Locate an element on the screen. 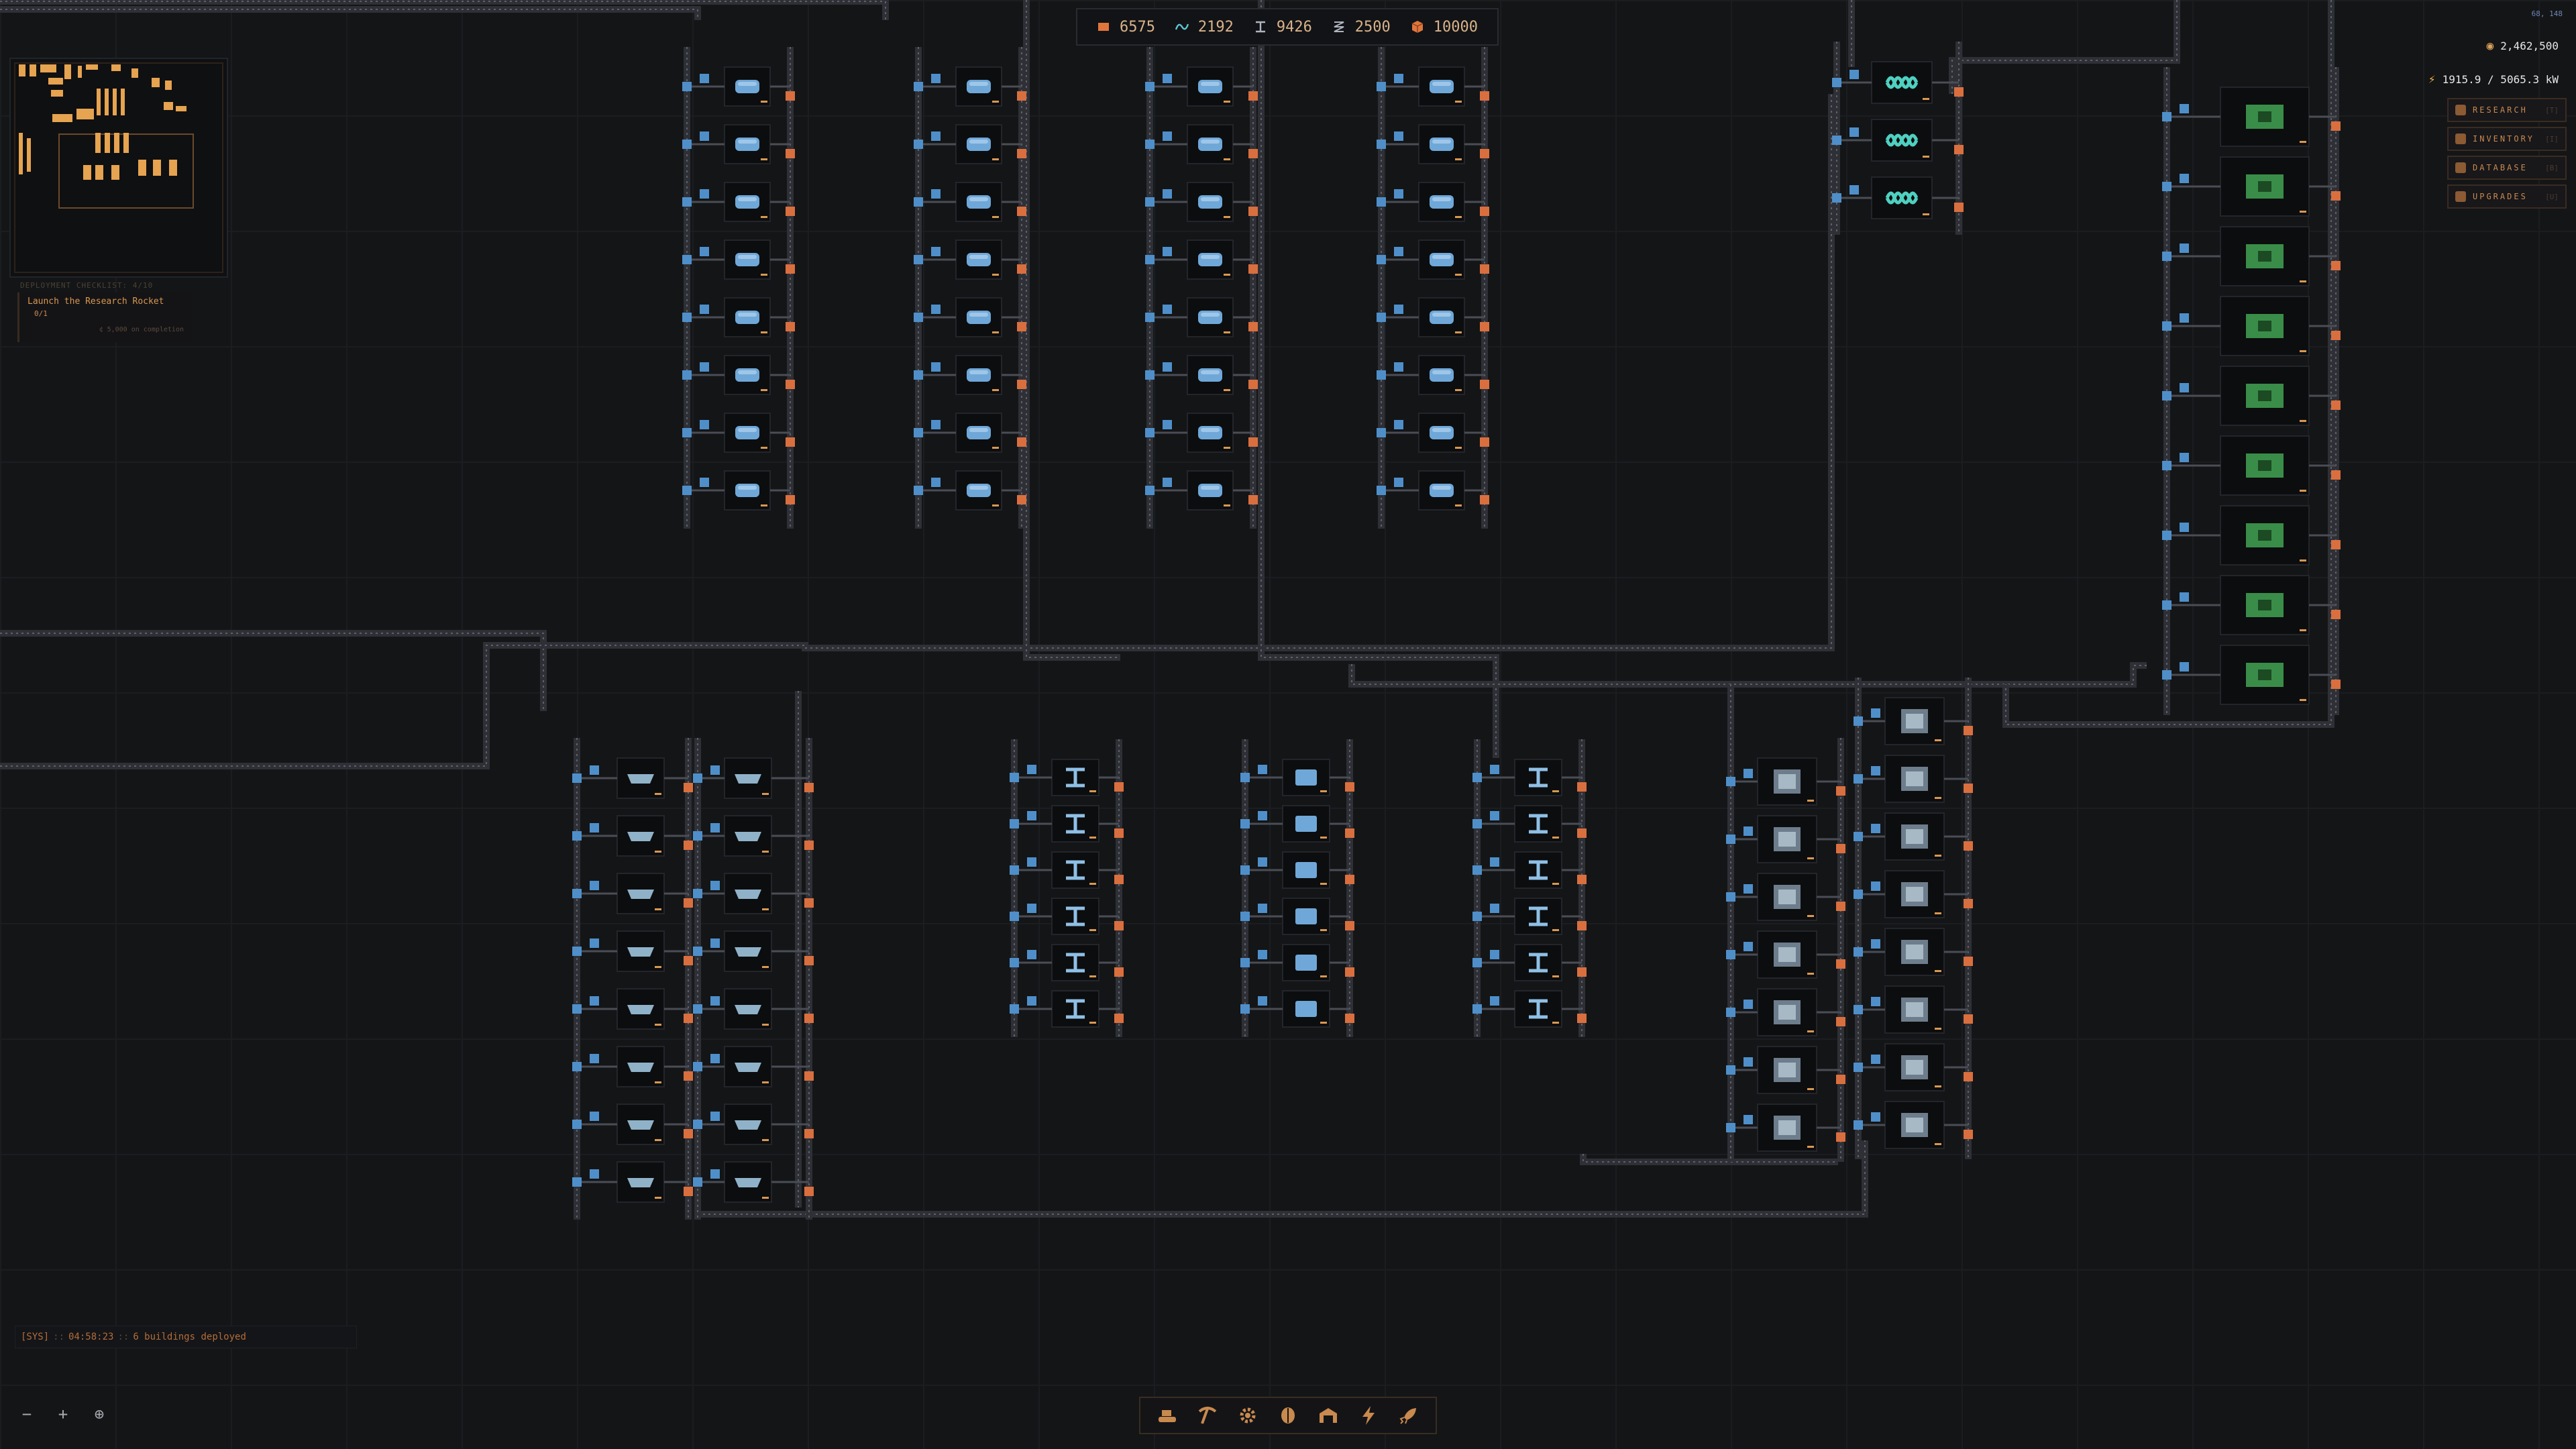  zoom-in-button: + is located at coordinates (63, 1414).